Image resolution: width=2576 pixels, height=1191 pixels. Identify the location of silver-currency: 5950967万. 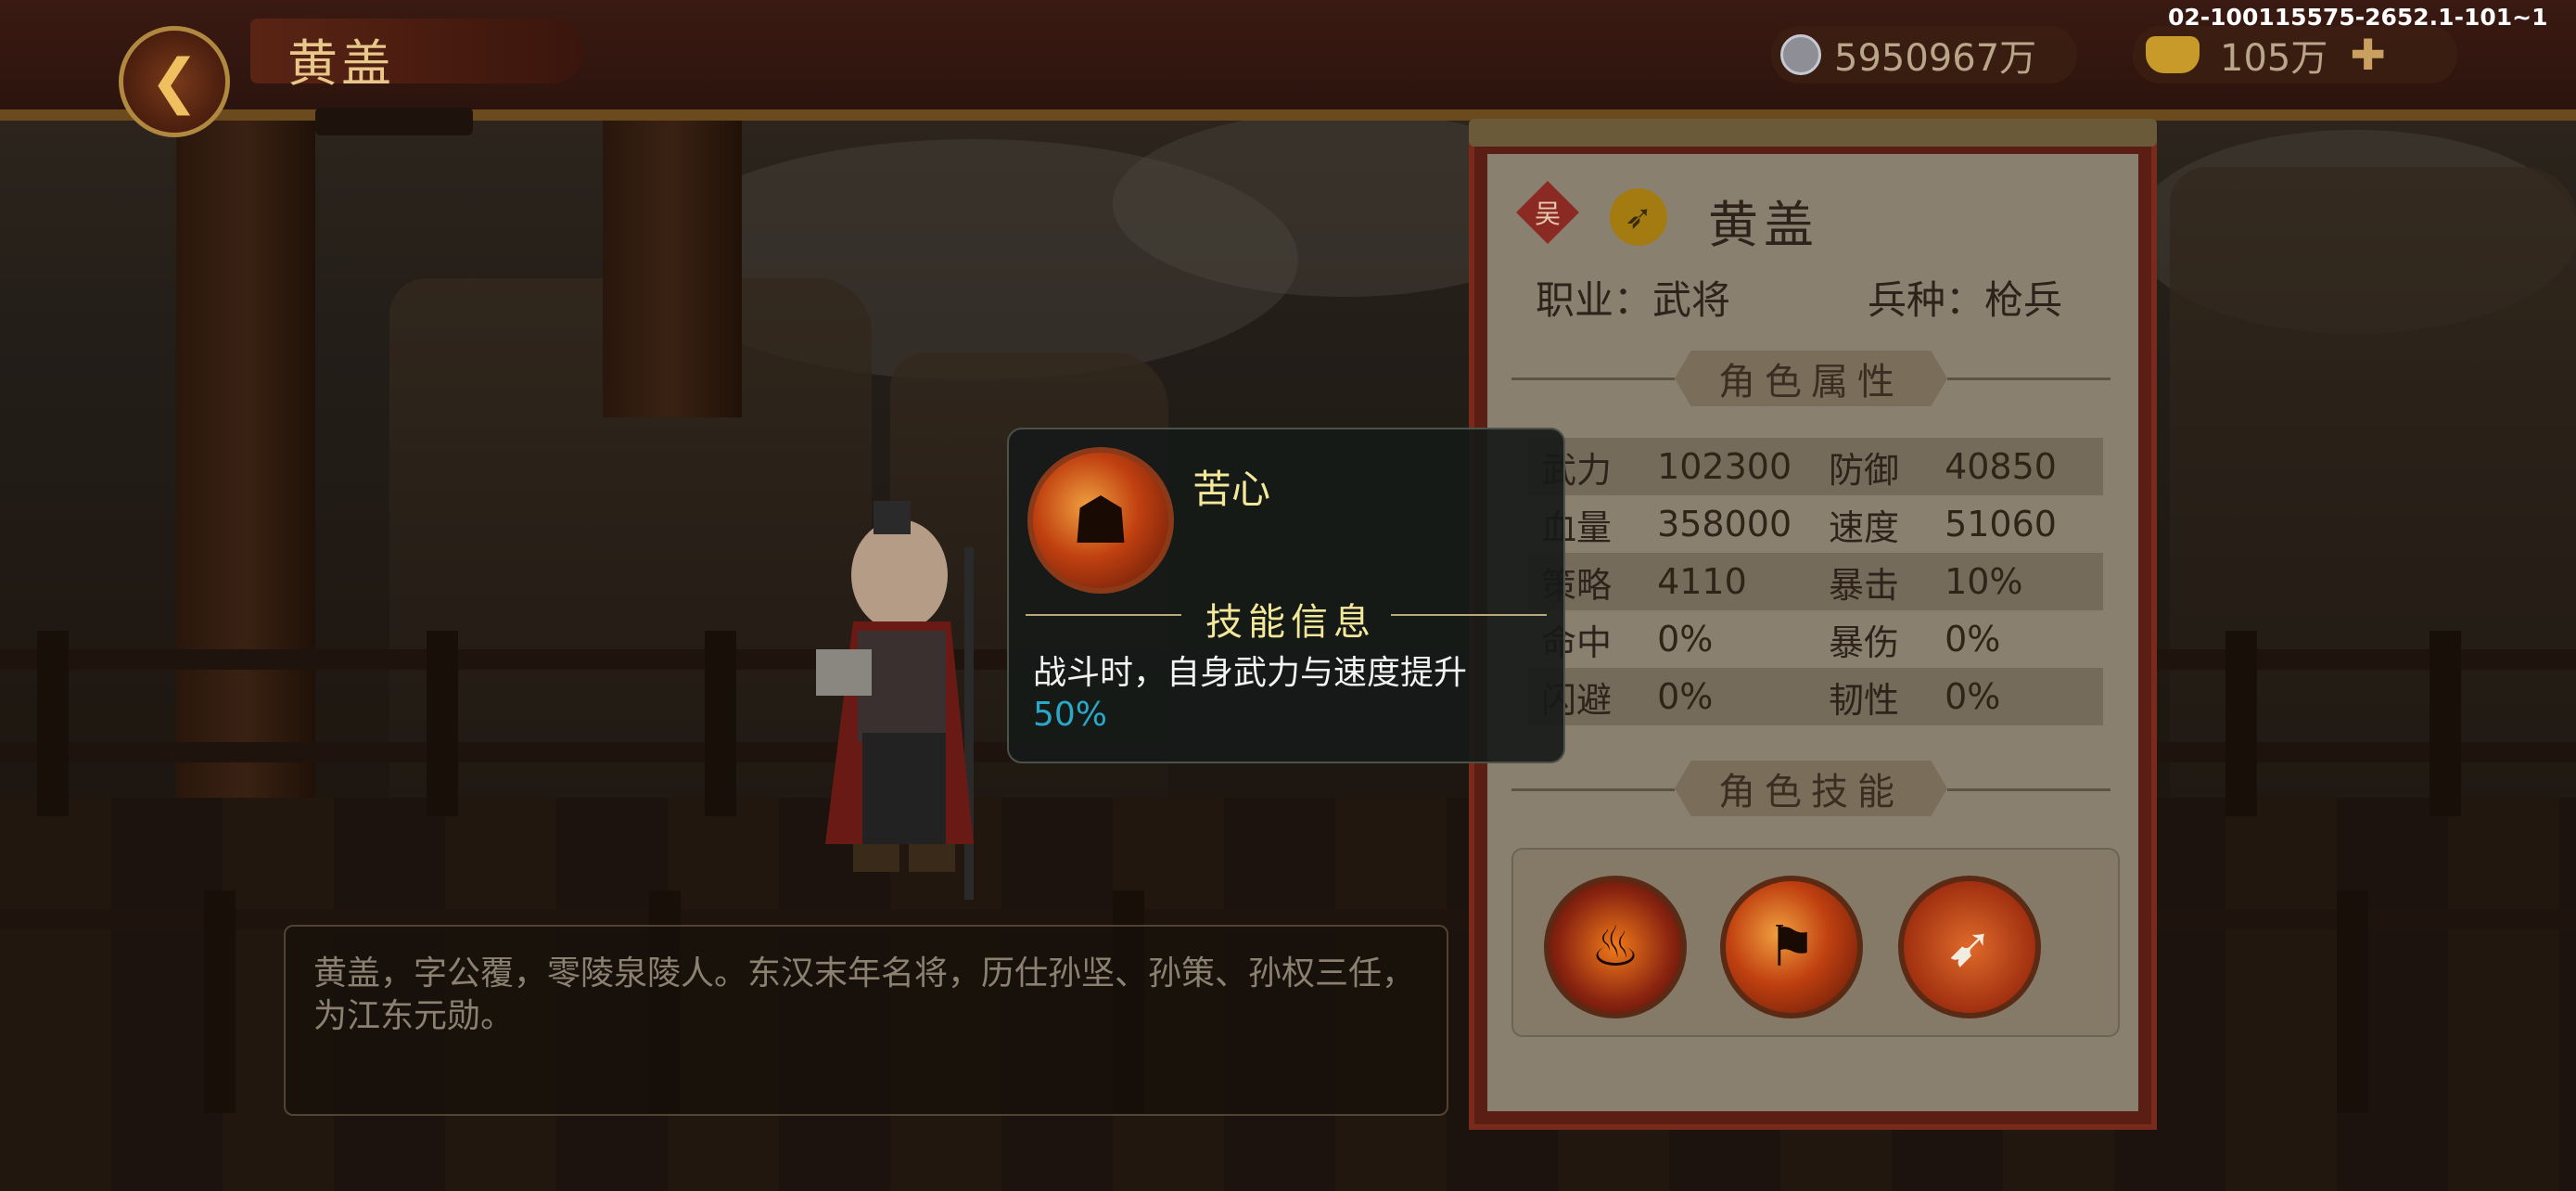
(1924, 54).